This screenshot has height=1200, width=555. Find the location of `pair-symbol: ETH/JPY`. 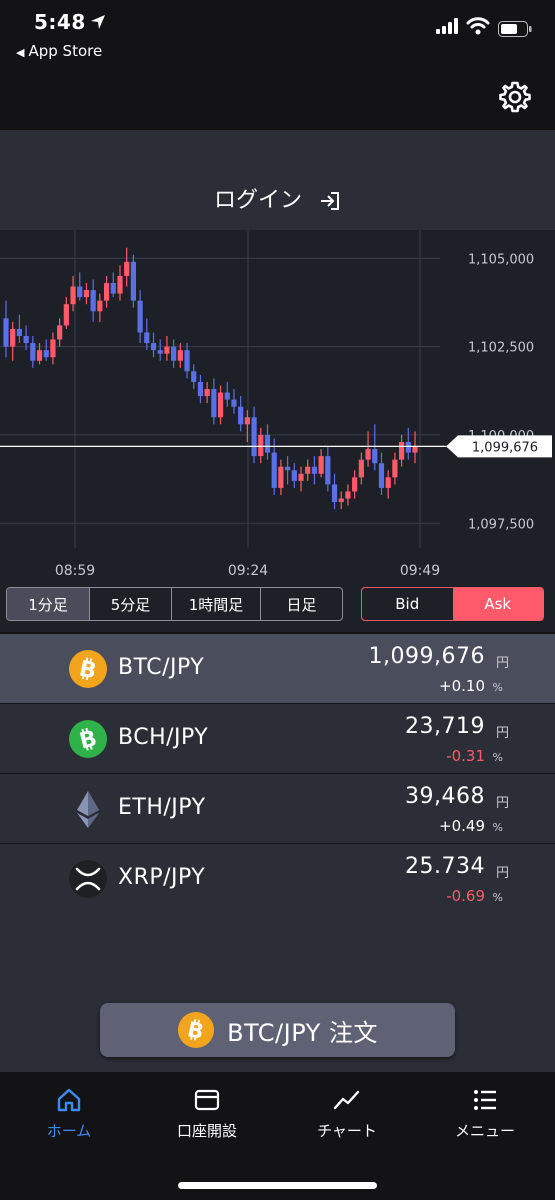

pair-symbol: ETH/JPY is located at coordinates (162, 807).